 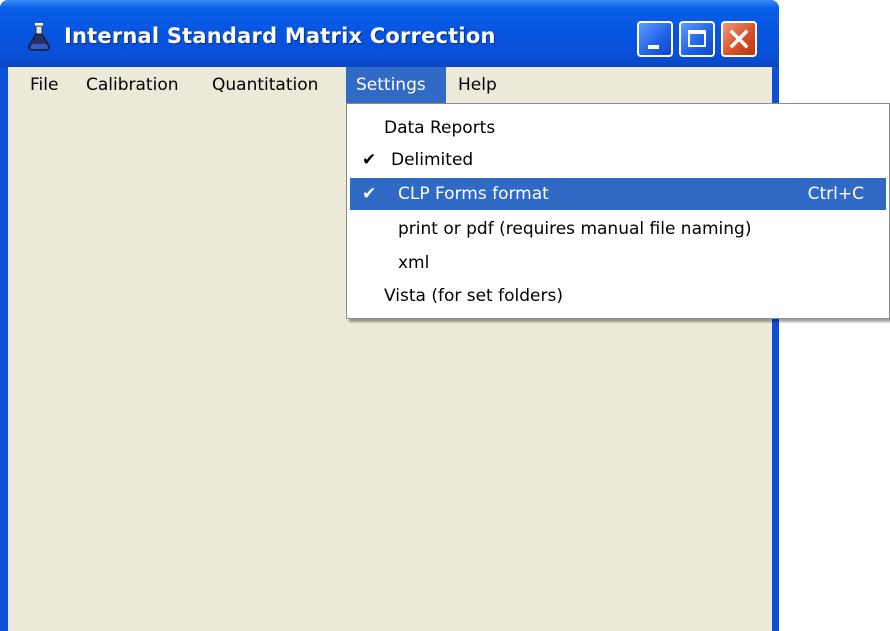 I want to click on menu-calibration: Calibration, so click(x=132, y=85).